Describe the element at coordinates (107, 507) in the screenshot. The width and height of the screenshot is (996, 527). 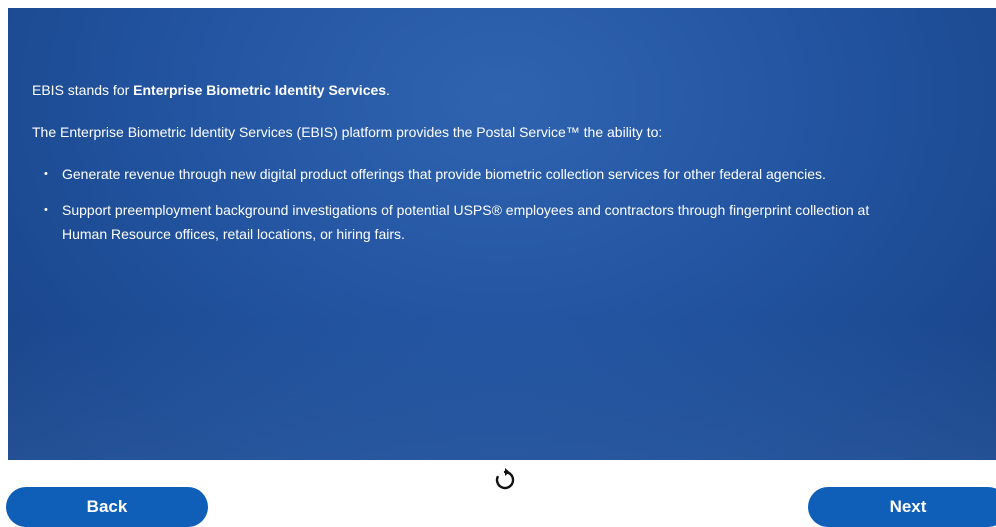
I see `back-button: Back` at that location.